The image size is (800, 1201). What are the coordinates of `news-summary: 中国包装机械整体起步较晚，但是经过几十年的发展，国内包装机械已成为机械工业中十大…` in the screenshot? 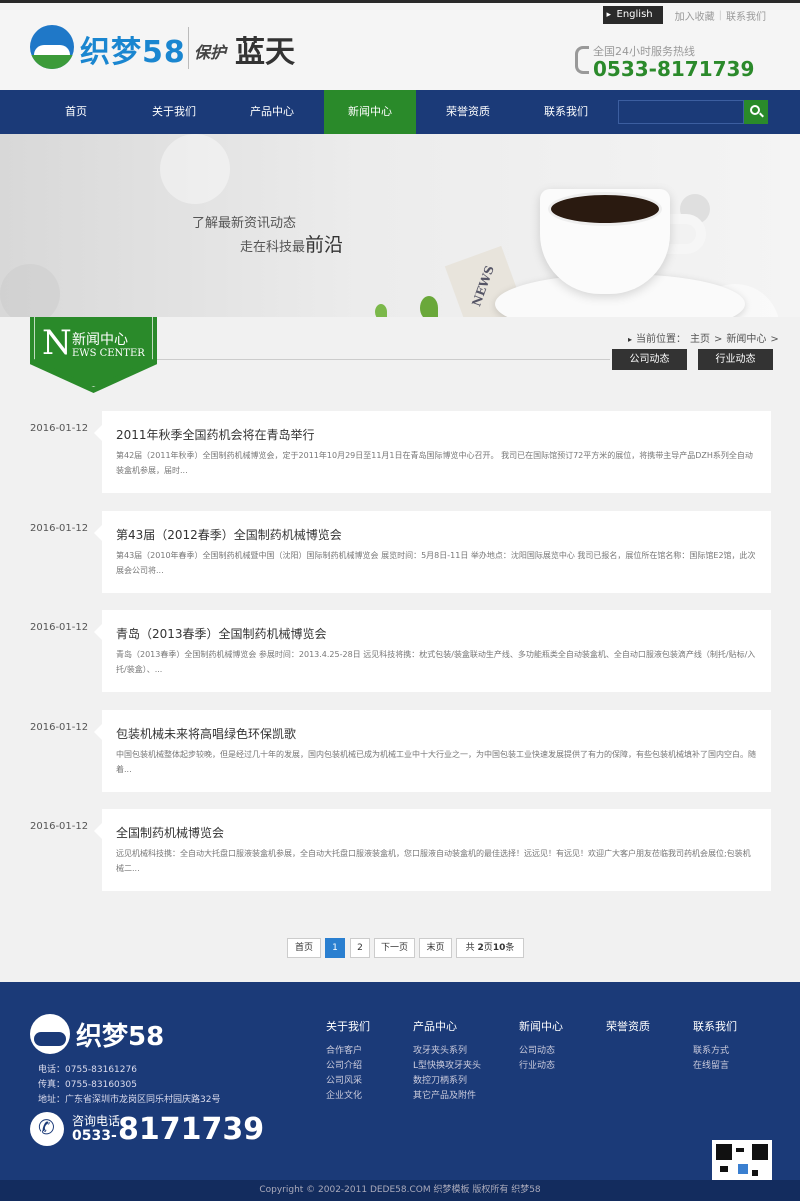 It's located at (436, 762).